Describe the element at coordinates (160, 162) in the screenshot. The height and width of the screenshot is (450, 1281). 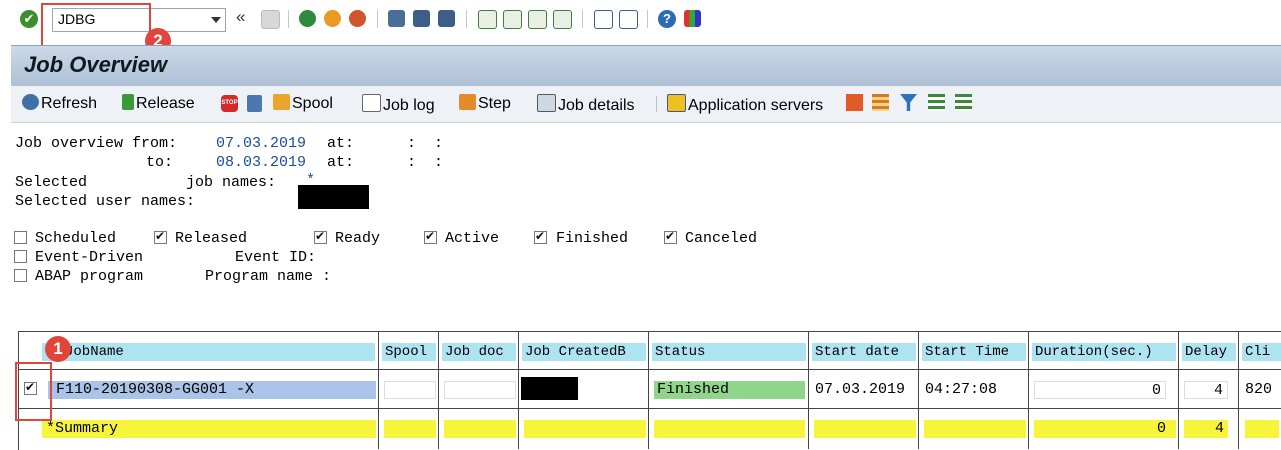
I see `to-label: to:` at that location.